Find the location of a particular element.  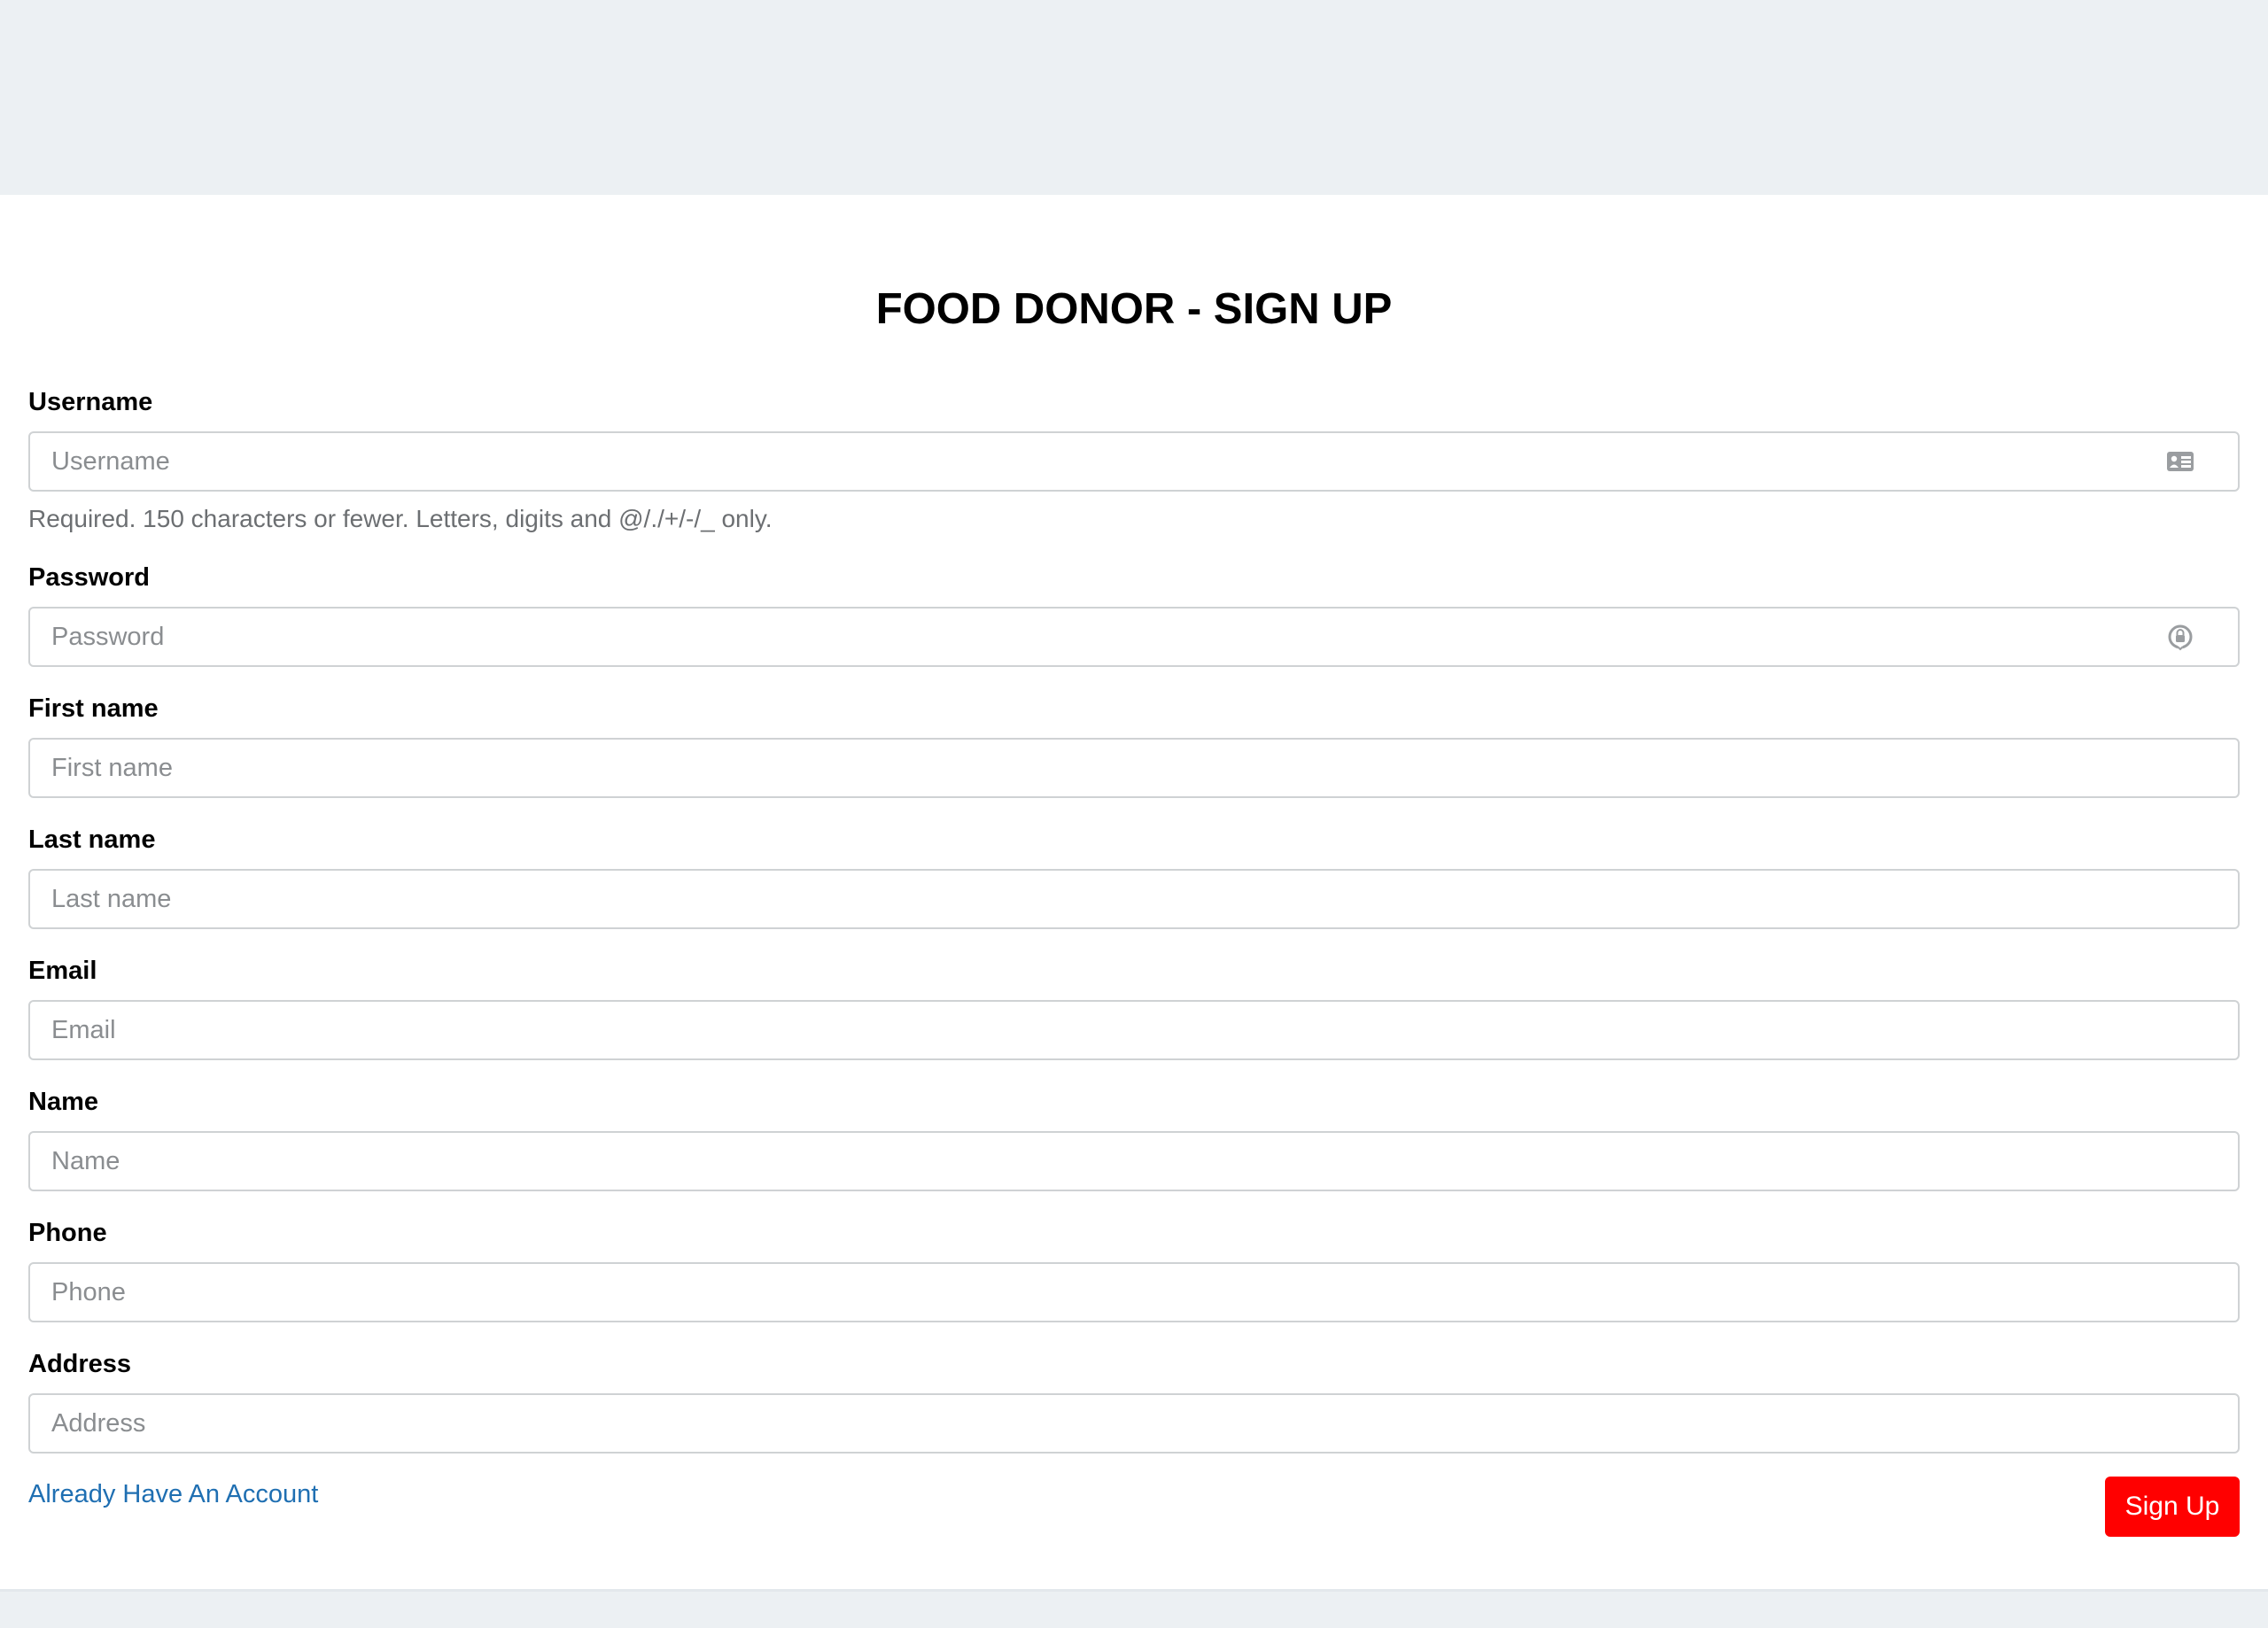

password-input is located at coordinates (1134, 637).